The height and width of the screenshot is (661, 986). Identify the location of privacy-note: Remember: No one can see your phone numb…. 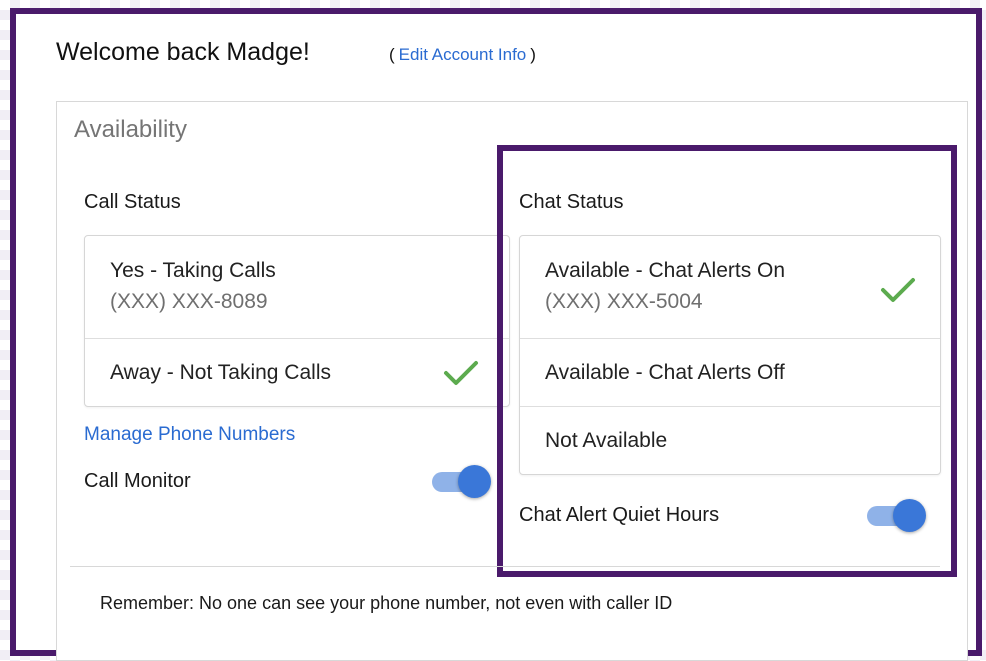
(386, 603).